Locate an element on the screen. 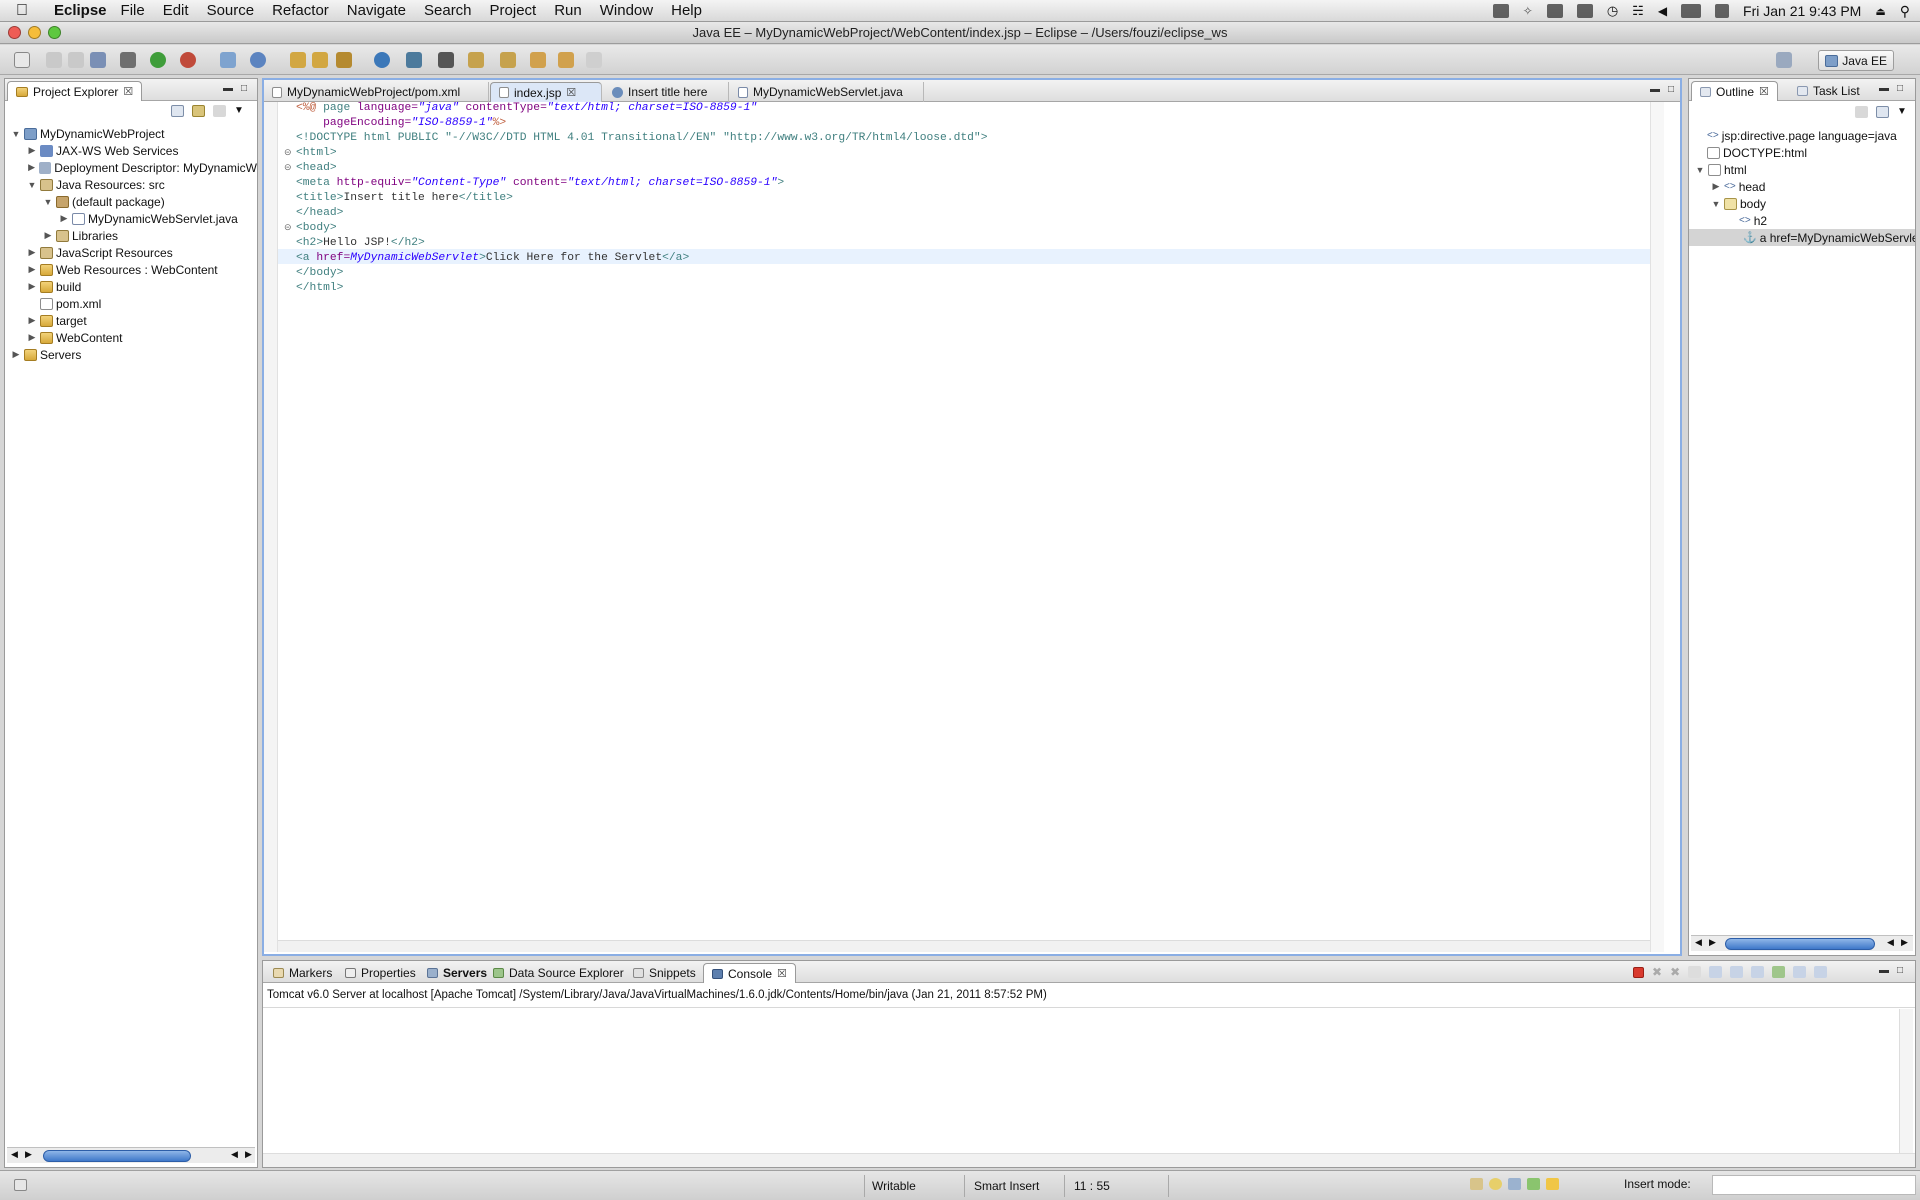 Image resolution: width=1920 pixels, height=1200 pixels. outline-item-head: ▶ <> head is located at coordinates (1738, 186).